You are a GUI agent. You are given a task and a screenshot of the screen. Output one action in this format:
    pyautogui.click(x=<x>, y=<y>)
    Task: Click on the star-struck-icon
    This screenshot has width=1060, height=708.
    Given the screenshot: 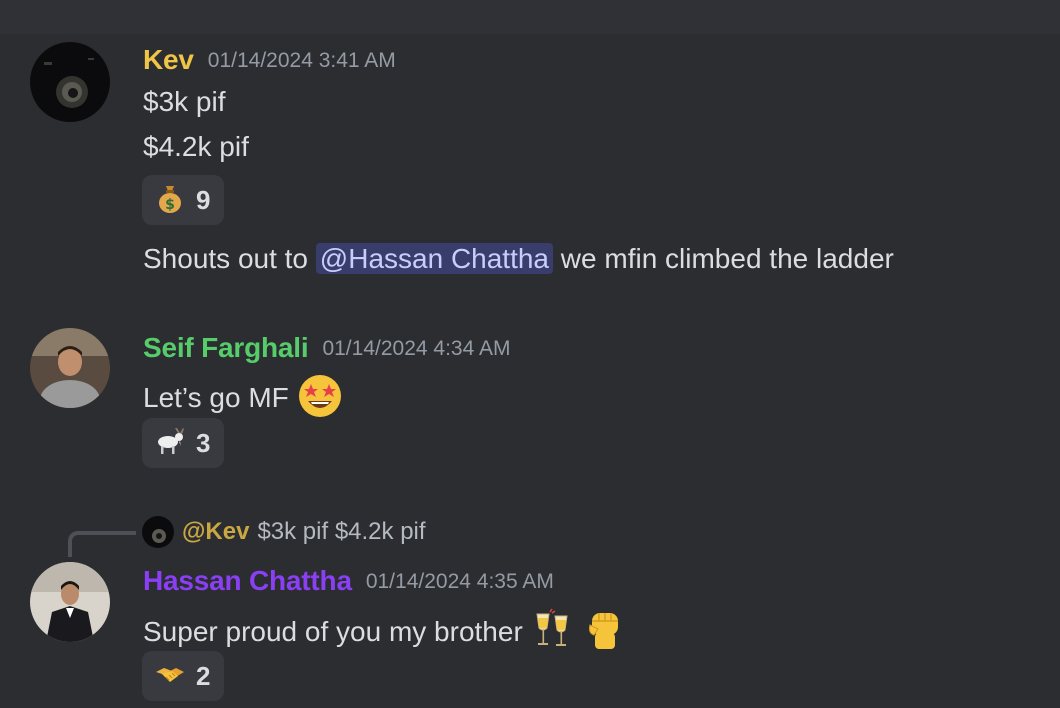 What is the action you would take?
    pyautogui.click(x=320, y=399)
    